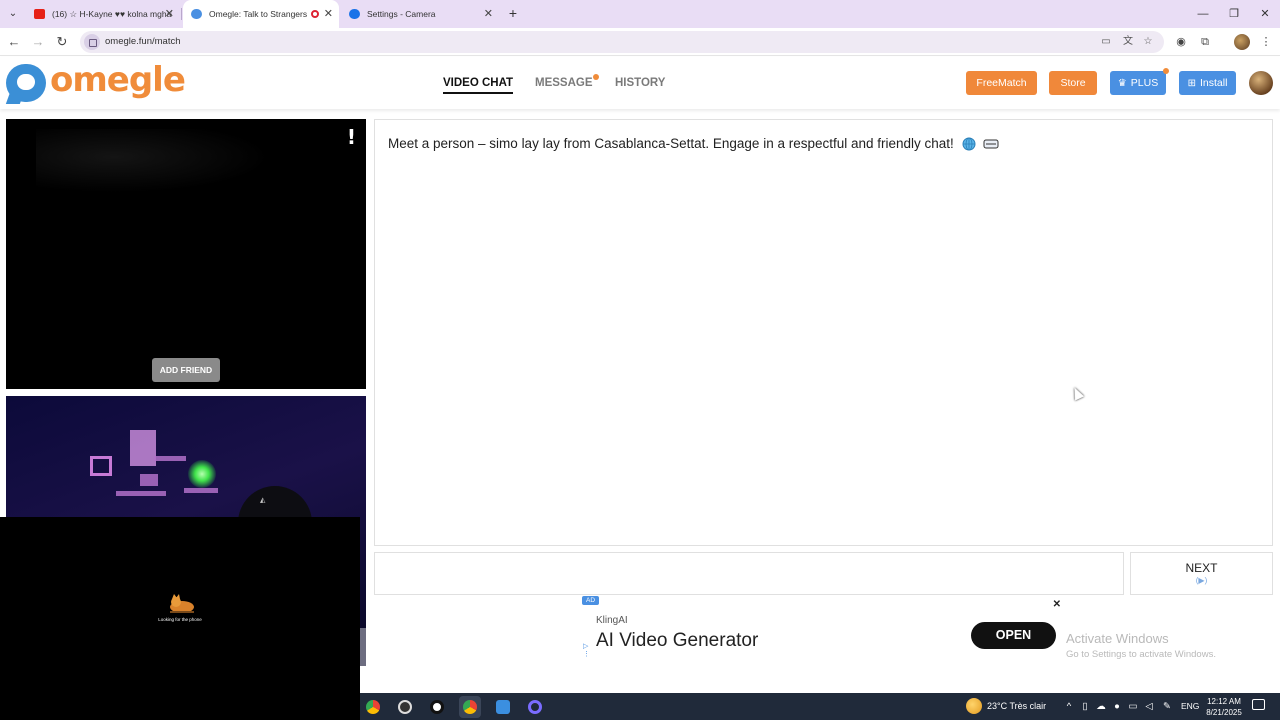 This screenshot has width=1280, height=720. I want to click on chrome-icon, so click(373, 707).